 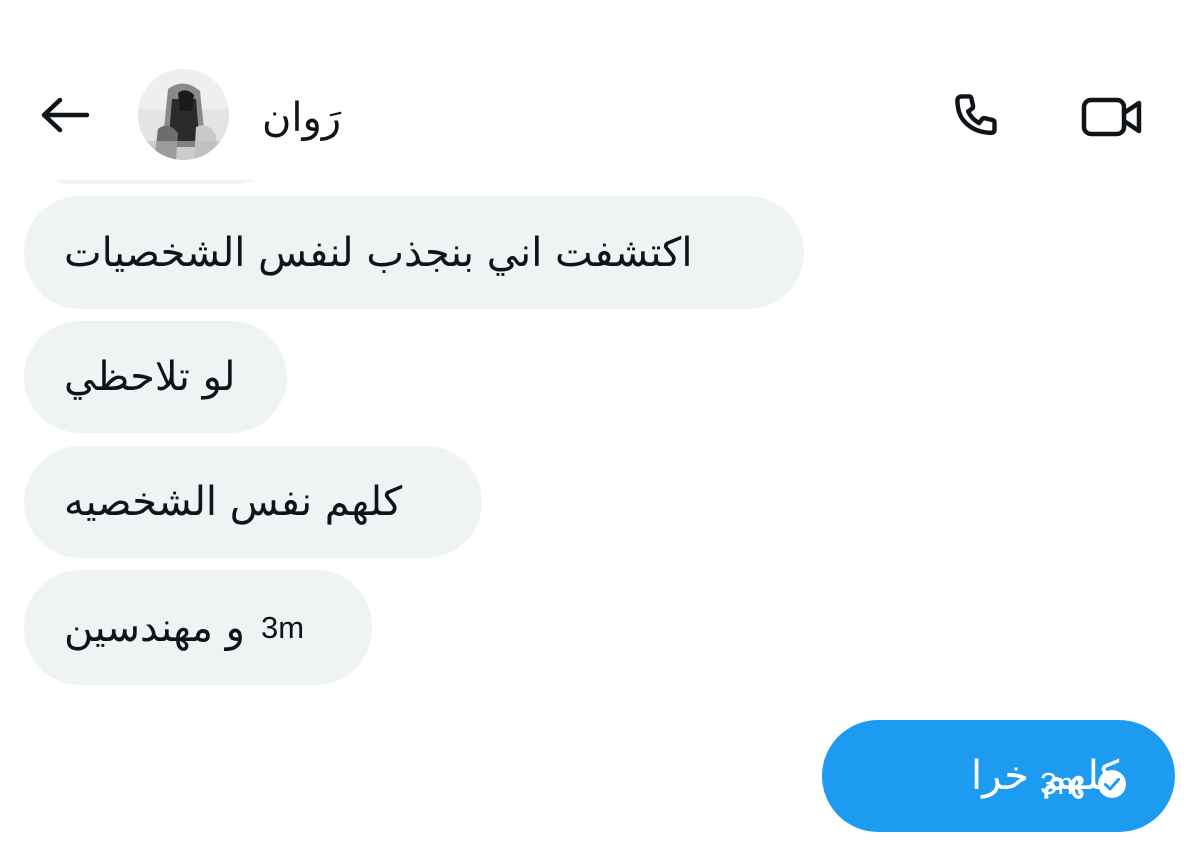 What do you see at coordinates (154, 627) in the screenshot?
I see `message-text: و مهندسين` at bounding box center [154, 627].